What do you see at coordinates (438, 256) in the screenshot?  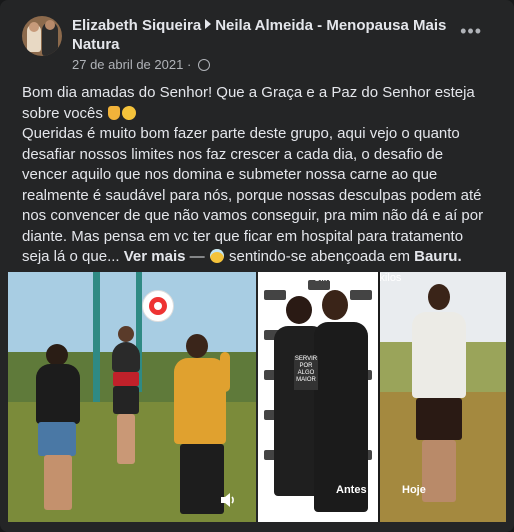 I see `location-link: Bauru.` at bounding box center [438, 256].